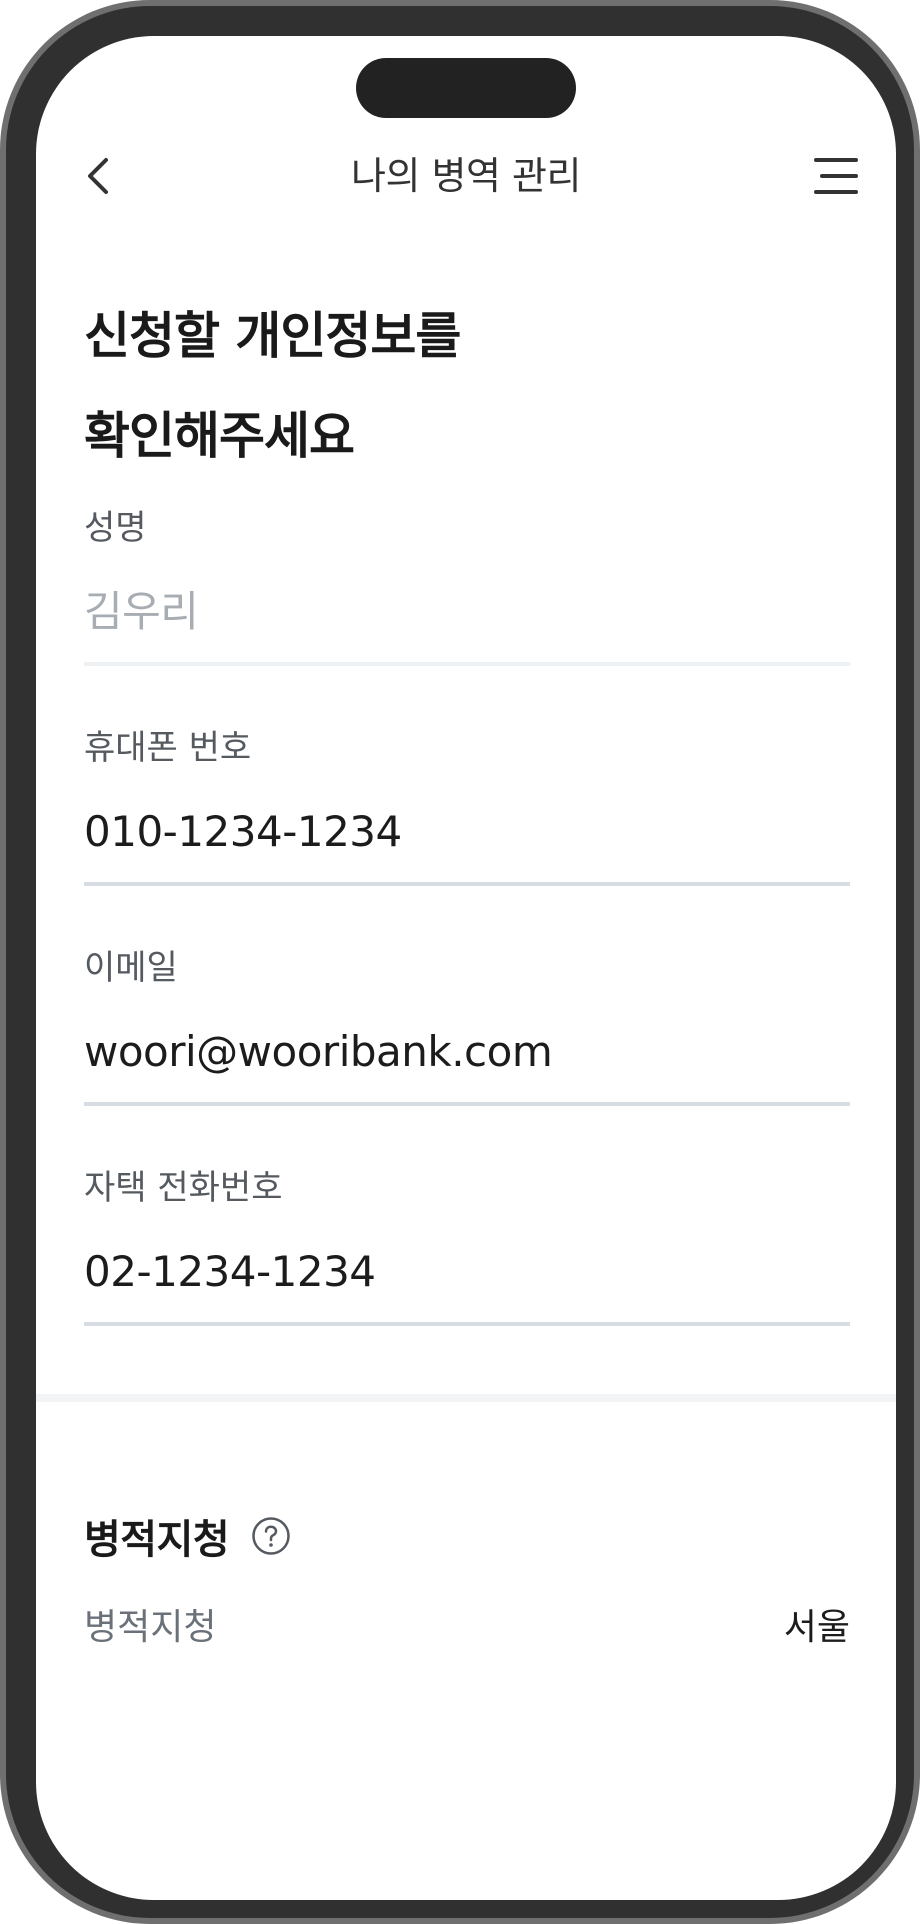 The image size is (920, 1924). Describe the element at coordinates (467, 1324) in the screenshot. I see `home-phone-underline` at that location.